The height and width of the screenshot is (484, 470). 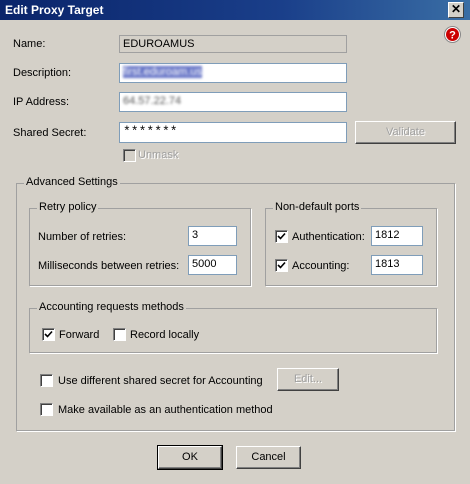 What do you see at coordinates (68, 207) in the screenshot?
I see `retry-policy-title: Retry policy` at bounding box center [68, 207].